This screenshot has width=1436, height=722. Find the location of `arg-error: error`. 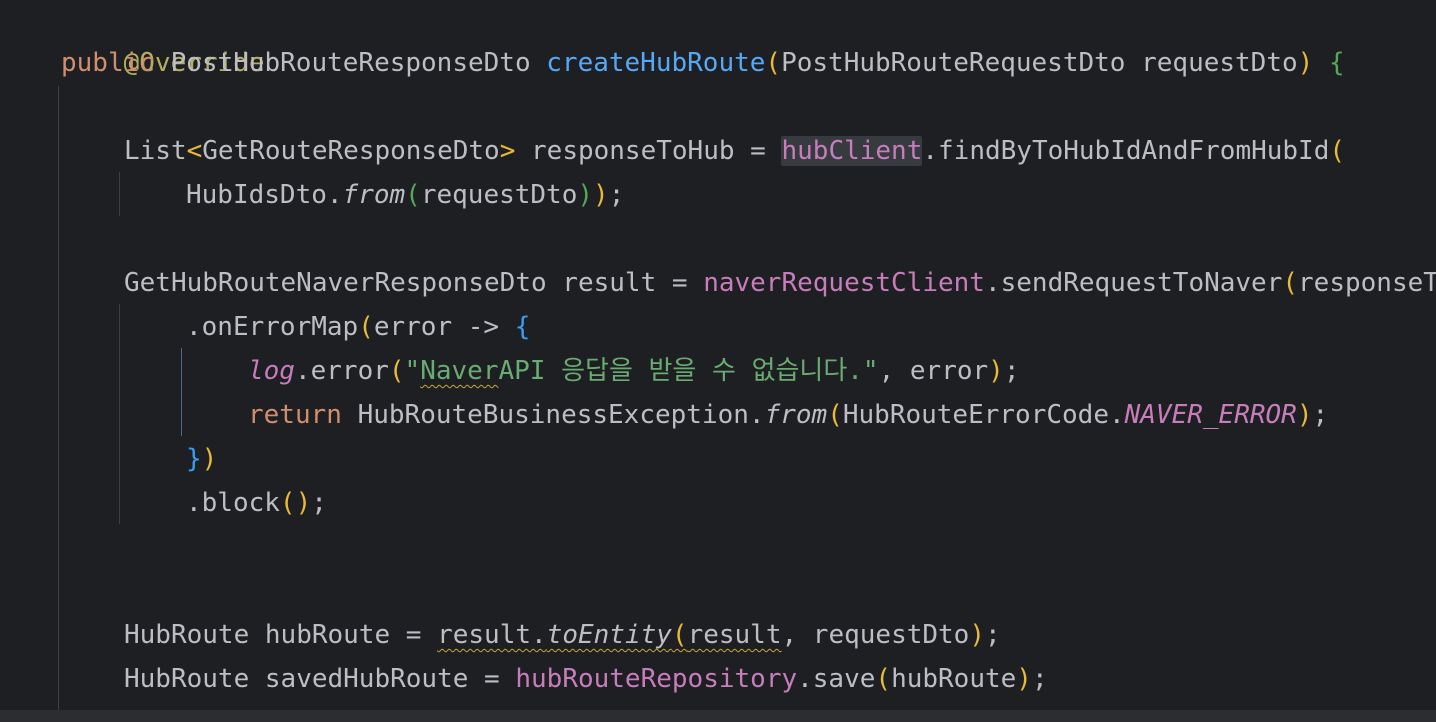

arg-error: error is located at coordinates (949, 371).